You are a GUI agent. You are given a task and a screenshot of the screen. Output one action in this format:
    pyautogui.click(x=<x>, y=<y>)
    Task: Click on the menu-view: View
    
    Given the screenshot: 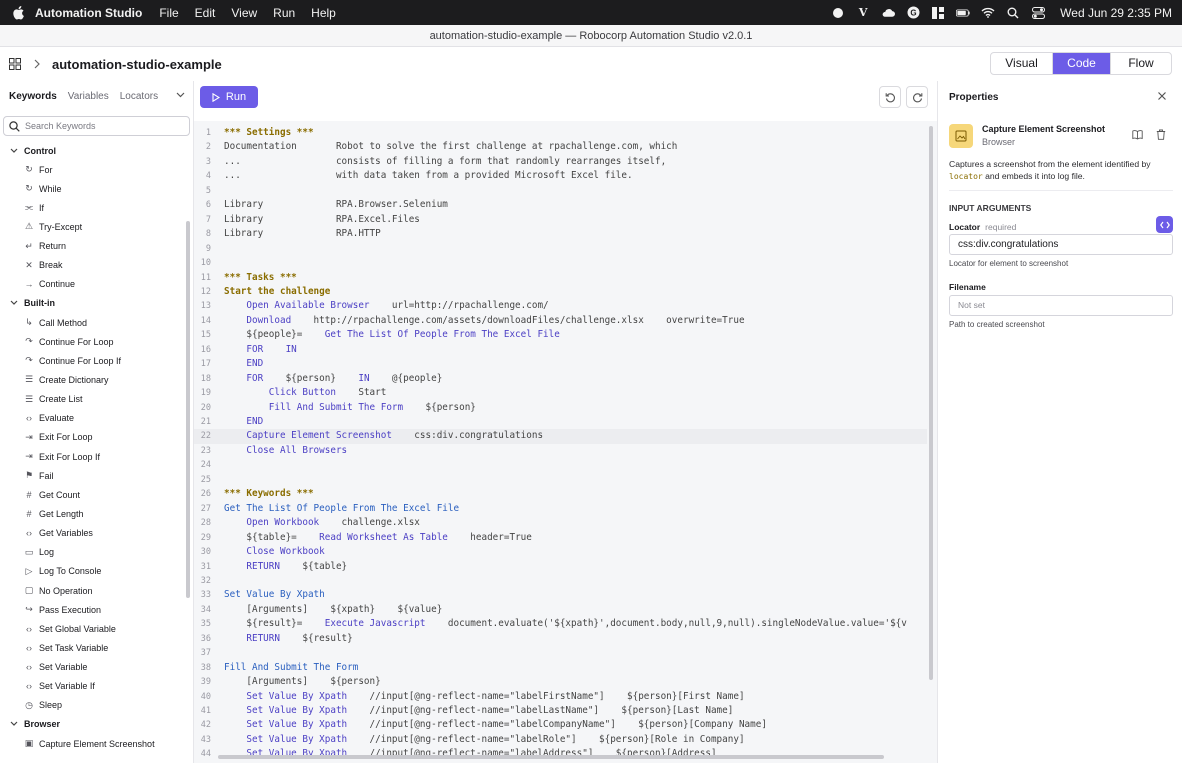 What is the action you would take?
    pyautogui.click(x=244, y=13)
    